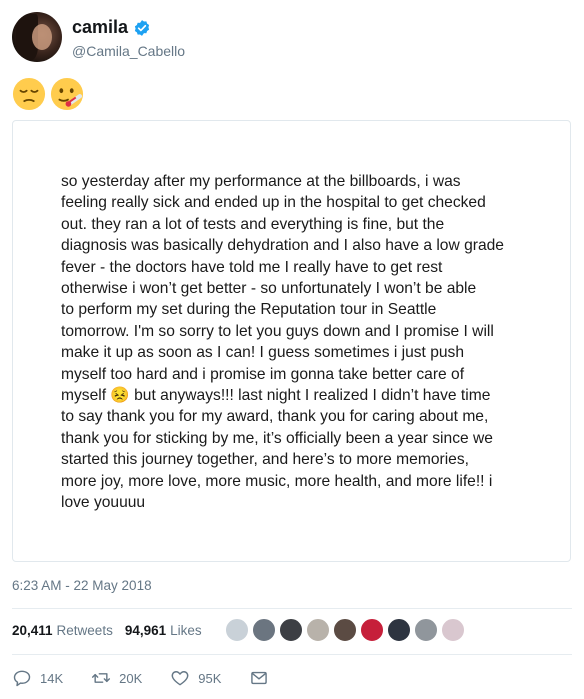 The image size is (584, 699). I want to click on liker-avatars, so click(346, 630).